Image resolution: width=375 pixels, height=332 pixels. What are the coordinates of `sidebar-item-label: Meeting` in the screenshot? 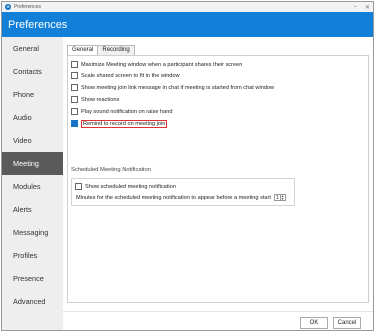 It's located at (26, 163).